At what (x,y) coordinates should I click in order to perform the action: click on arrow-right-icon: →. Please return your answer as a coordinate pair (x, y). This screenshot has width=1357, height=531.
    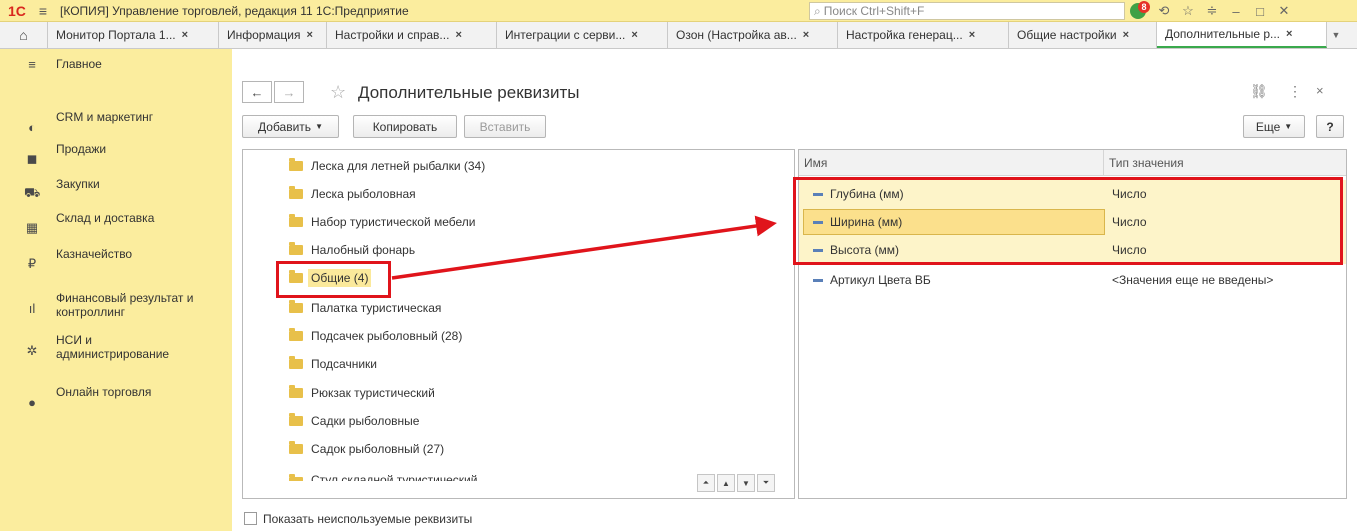
    Looking at the image, I should click on (289, 92).